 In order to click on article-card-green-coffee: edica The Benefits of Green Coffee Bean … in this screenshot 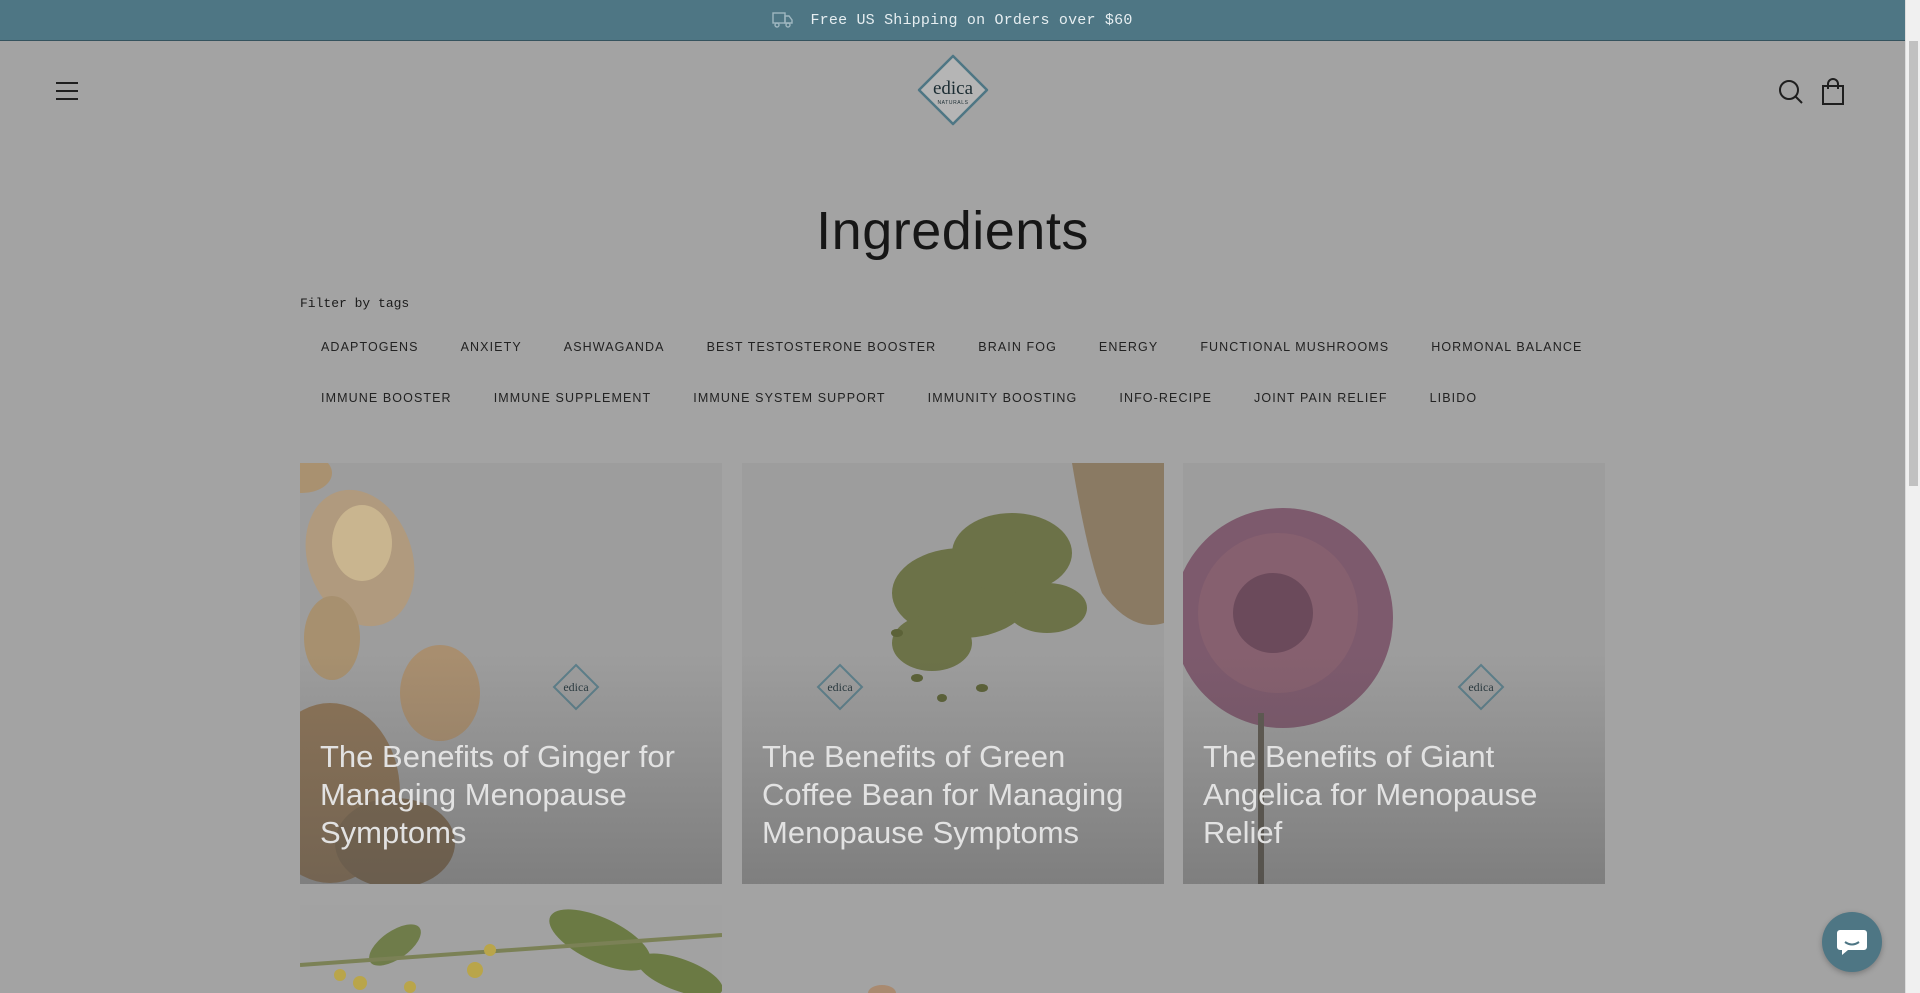, I will do `click(953, 673)`.